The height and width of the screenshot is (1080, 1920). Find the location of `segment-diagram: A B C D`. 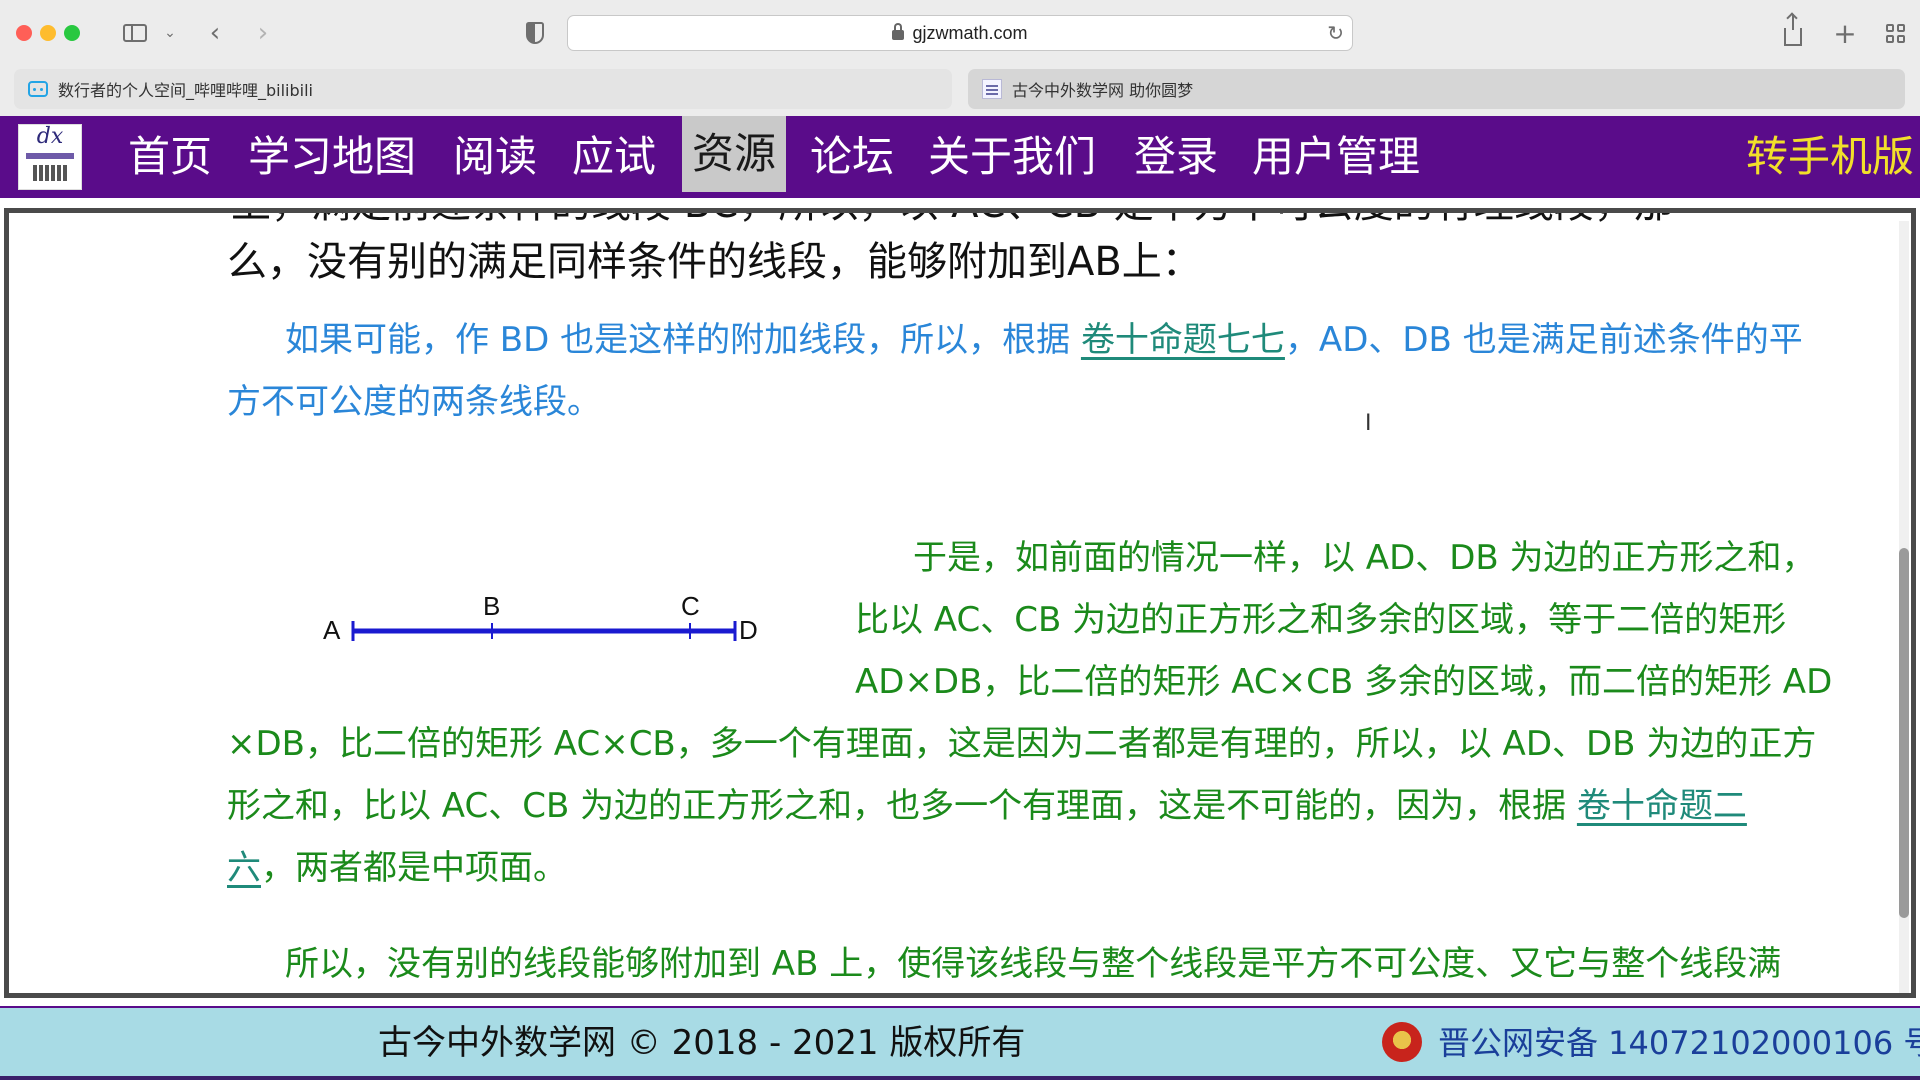

segment-diagram: A B C D is located at coordinates (549, 610).